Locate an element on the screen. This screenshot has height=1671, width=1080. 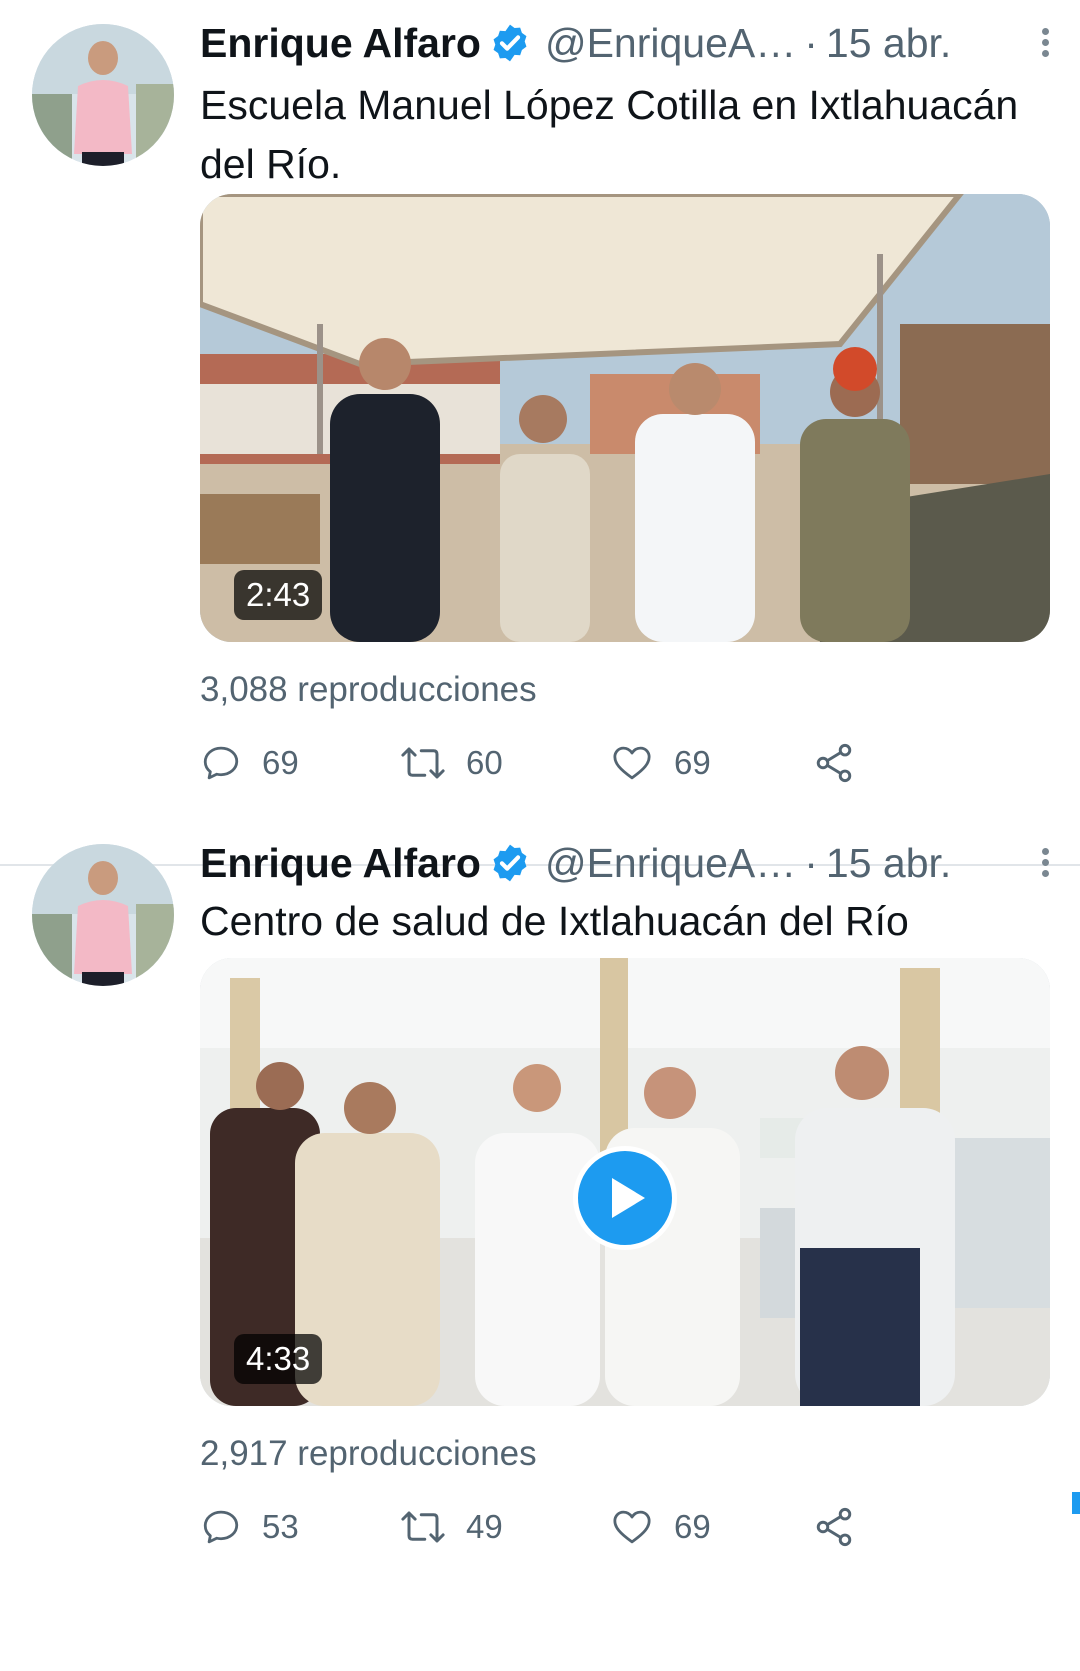
video-duration: 4:33 is located at coordinates (278, 1359).